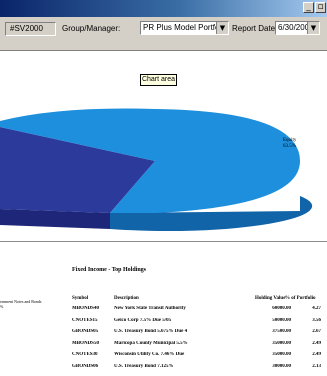 This screenshot has height=376, width=327. I want to click on holding-value: 60000.00, so click(281, 308).